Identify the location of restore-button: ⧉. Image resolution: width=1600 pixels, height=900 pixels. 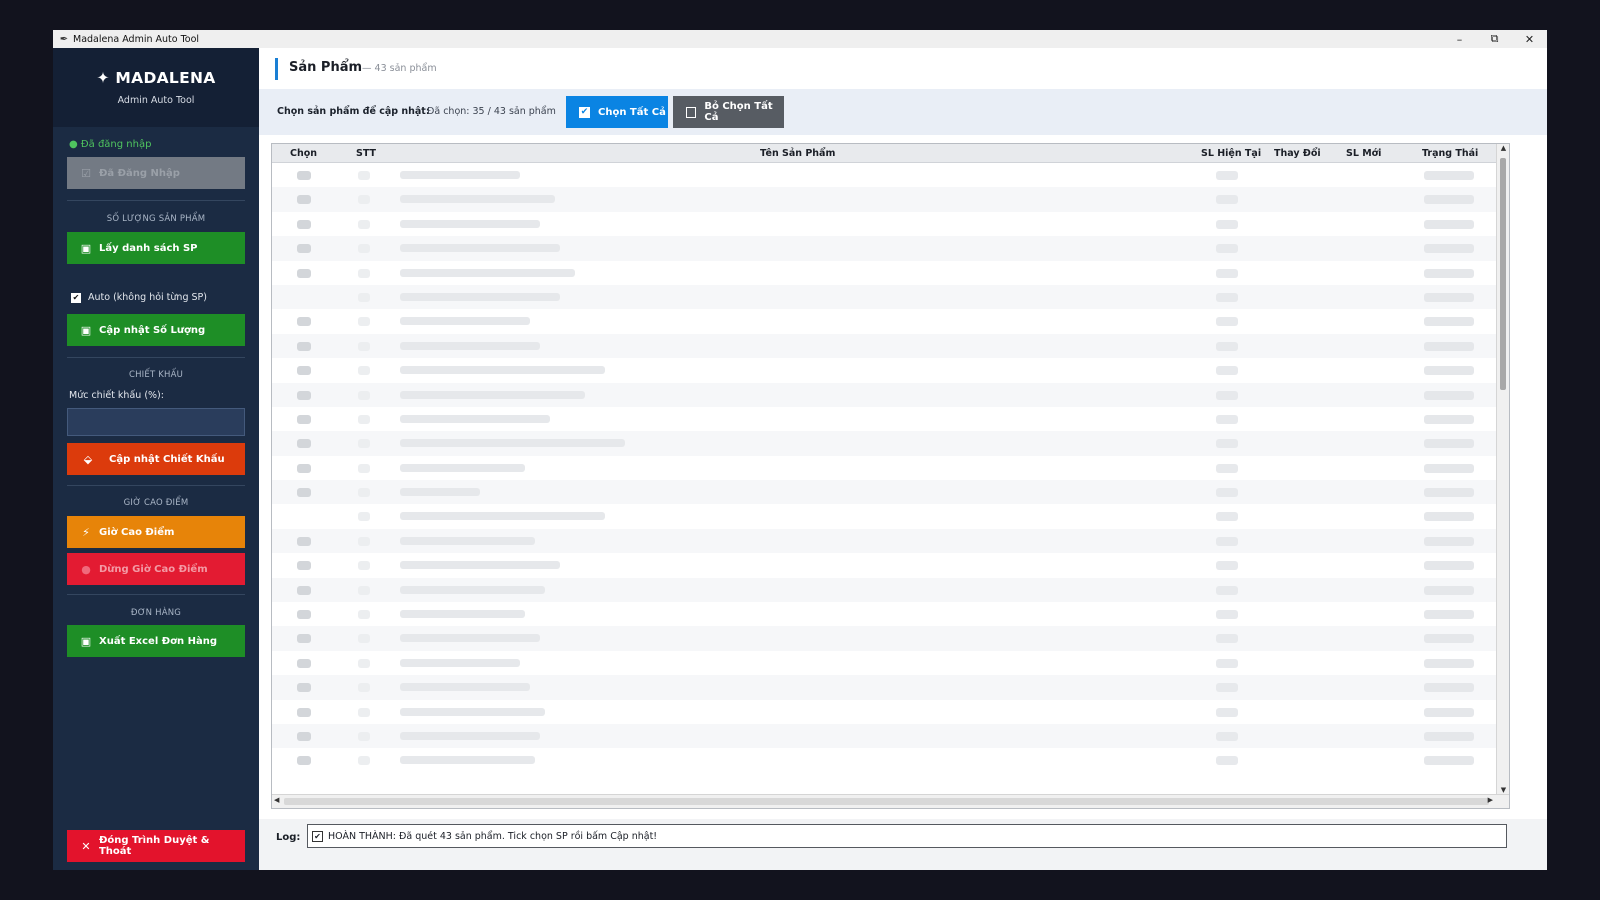
(1494, 39).